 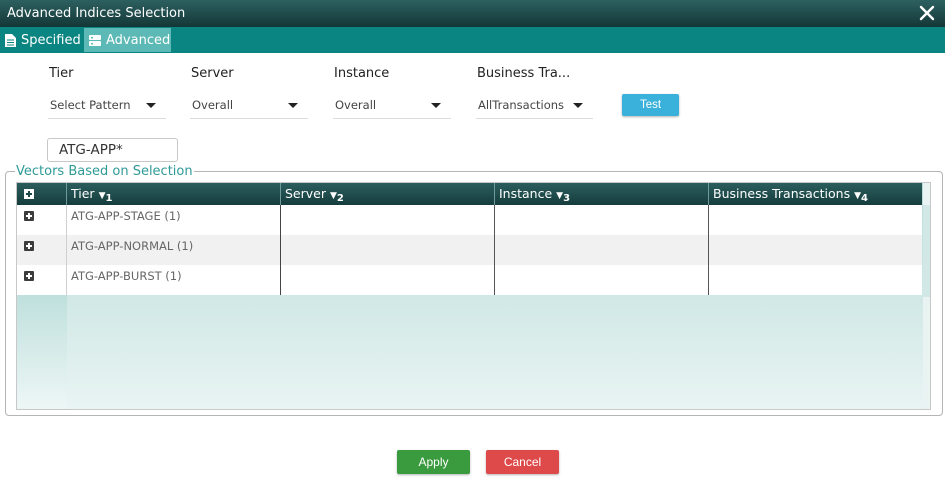 I want to click on tier-dropdown-value: Select Pattern, so click(x=90, y=105).